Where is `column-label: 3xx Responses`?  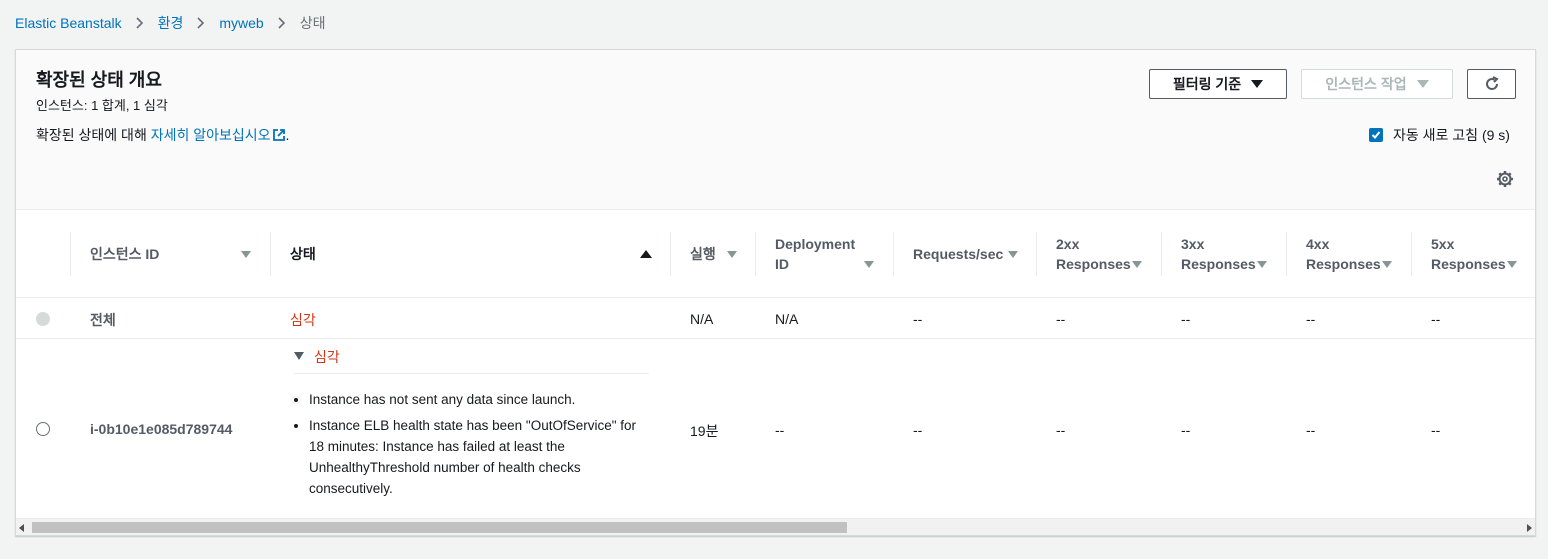
column-label: 3xx Responses is located at coordinates (1208, 254).